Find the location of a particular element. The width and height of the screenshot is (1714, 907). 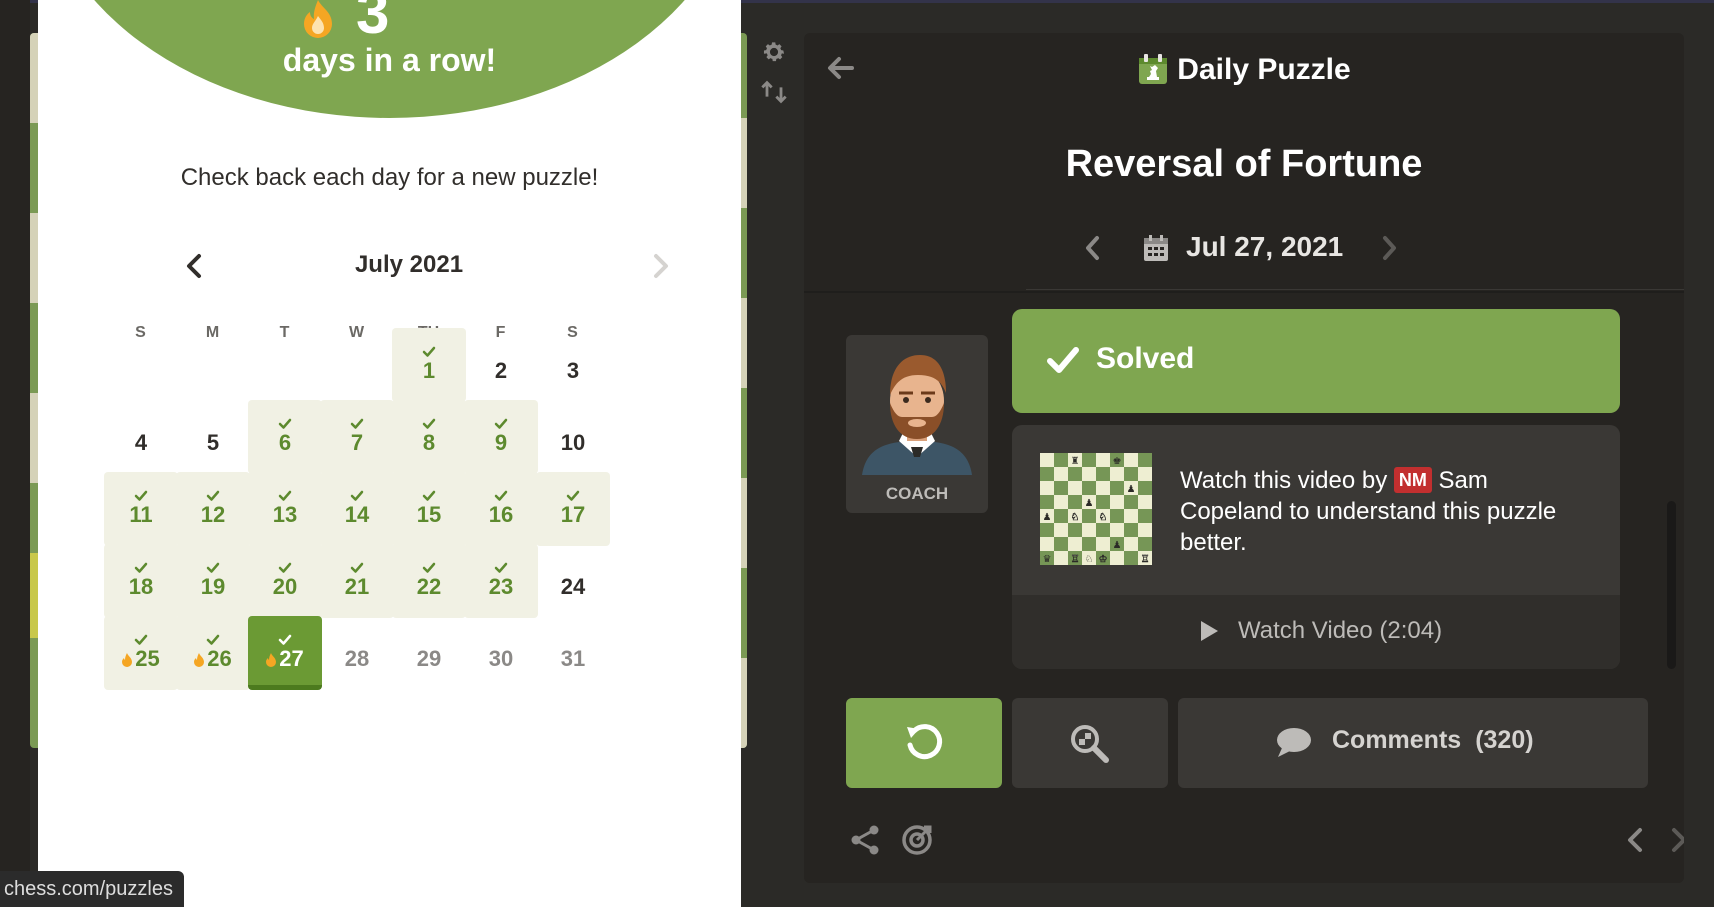

video-thumbnail: ♜ ♚ ♟ ♟ ♟ ♛ ♘ ♟ ♘ ♘ ♖ ♔ ♖ is located at coordinates (1096, 509).